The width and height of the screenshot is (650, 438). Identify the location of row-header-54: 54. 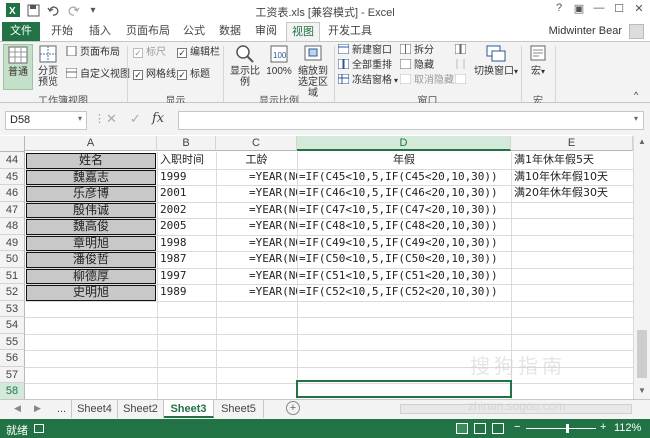
(12, 325).